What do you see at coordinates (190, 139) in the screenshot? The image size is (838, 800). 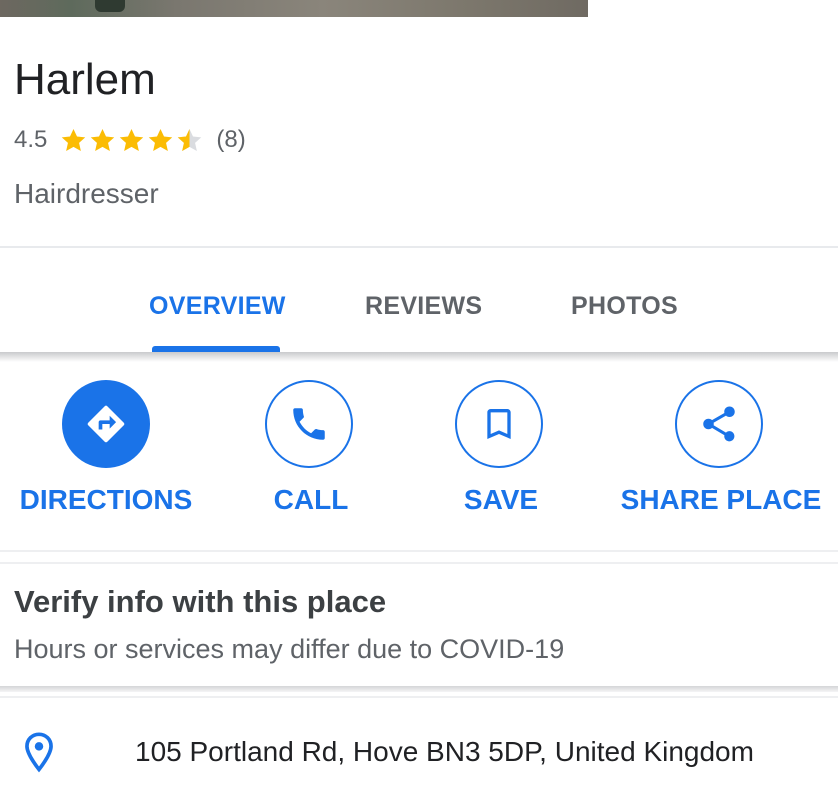 I see `half-star-icon` at bounding box center [190, 139].